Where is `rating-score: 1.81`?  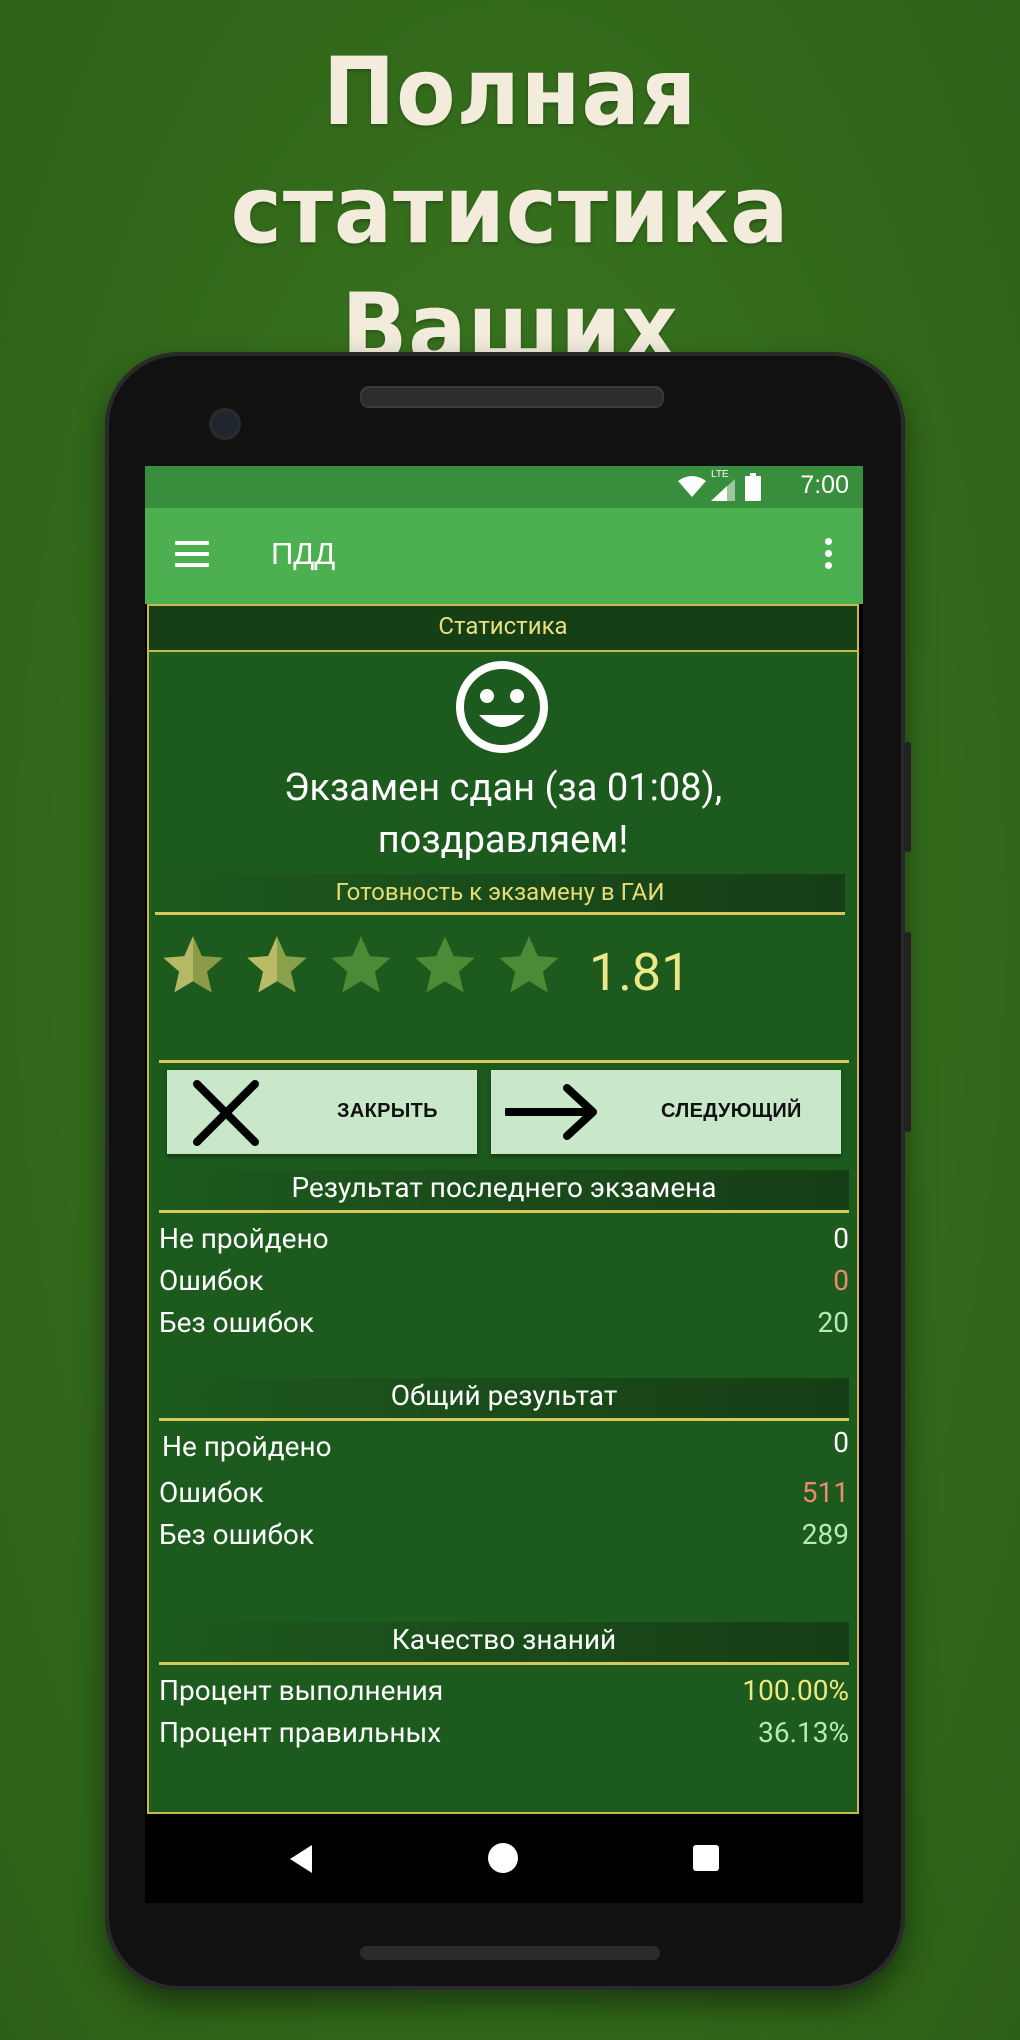
rating-score: 1.81 is located at coordinates (640, 972).